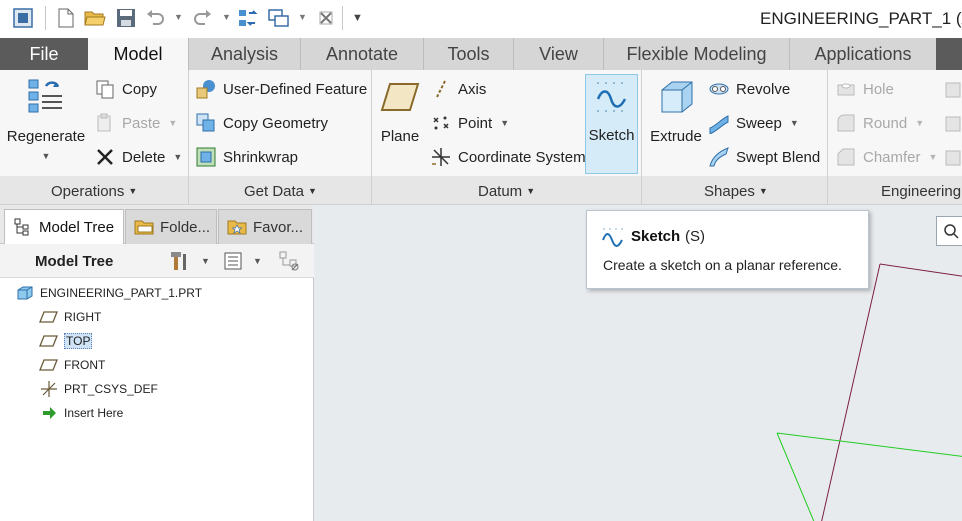 The width and height of the screenshot is (962, 521). Describe the element at coordinates (69, 317) in the screenshot. I see `tree-node-right: RIGHT` at that location.